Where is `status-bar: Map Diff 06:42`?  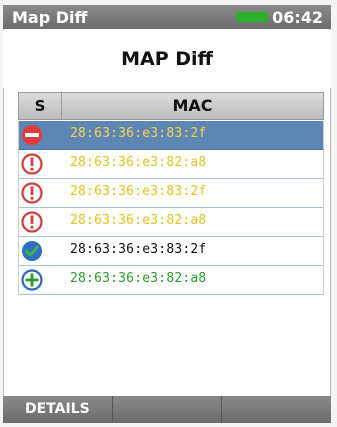
status-bar: Map Diff 06:42 is located at coordinates (167, 17).